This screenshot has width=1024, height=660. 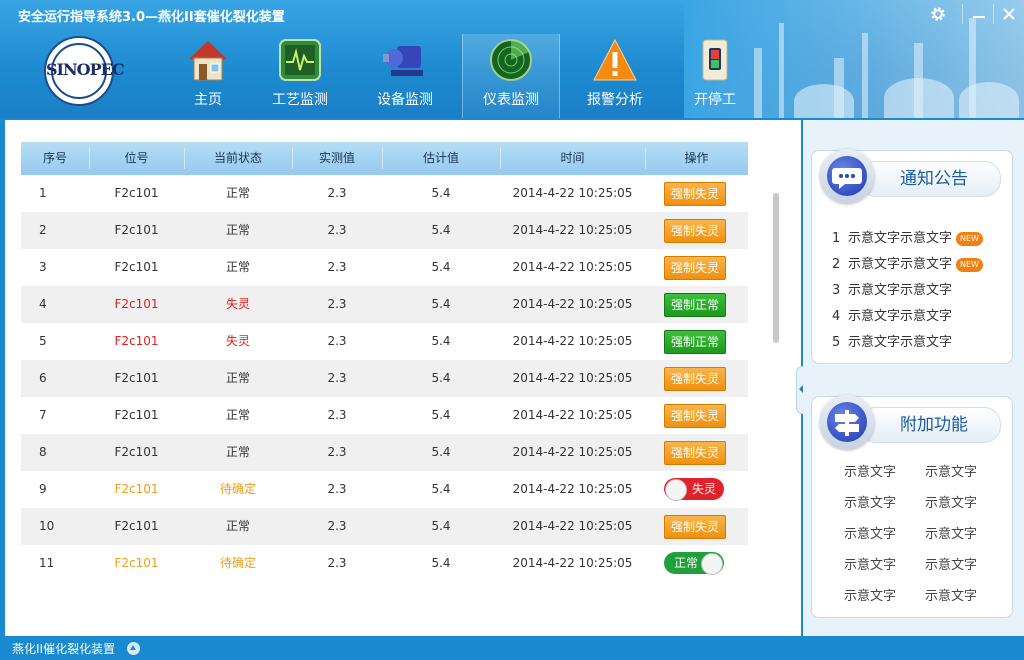 What do you see at coordinates (384, 267) in the screenshot?
I see `table-row: 3 F2c101 正常 2.3 5.4 2014-4-22 10:25:05 强制失灵` at bounding box center [384, 267].